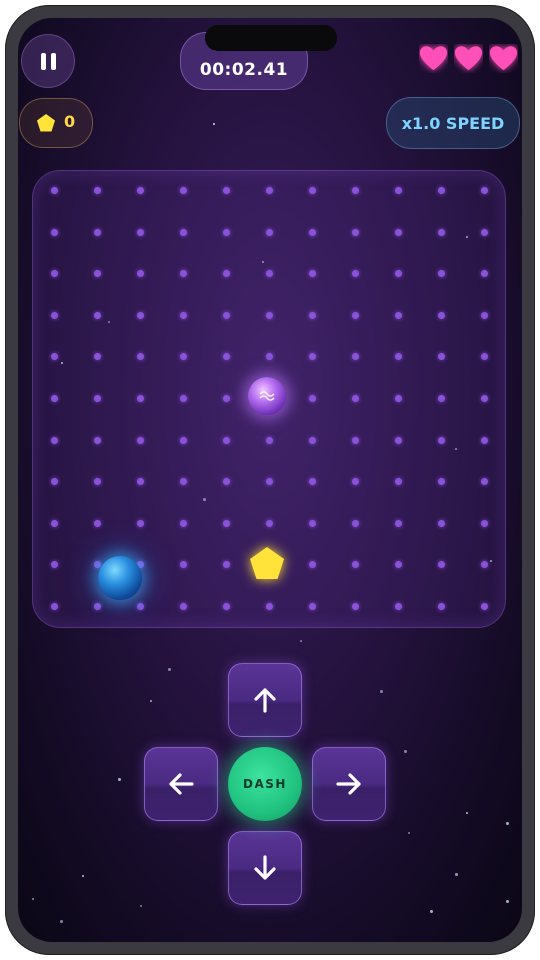  Describe the element at coordinates (267, 563) in the screenshot. I see `gem-pickup` at that location.